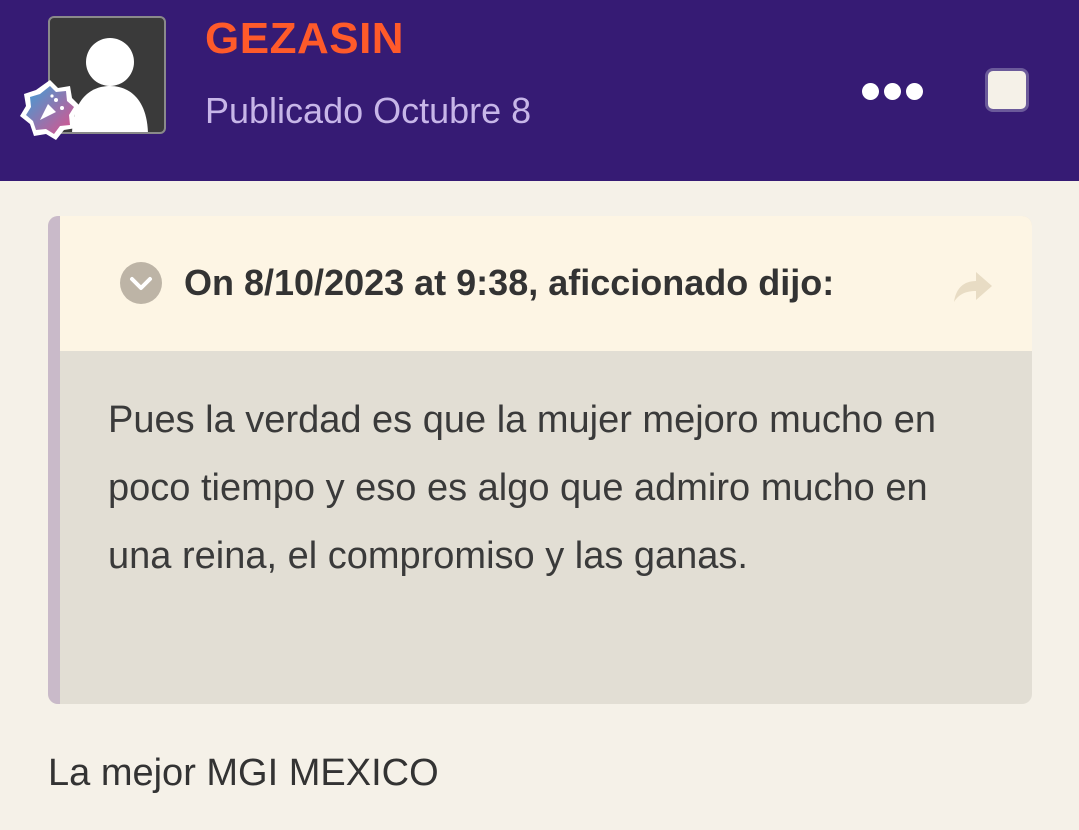  Describe the element at coordinates (368, 110) in the screenshot. I see `post-date: Publicado Octubre 8` at that location.